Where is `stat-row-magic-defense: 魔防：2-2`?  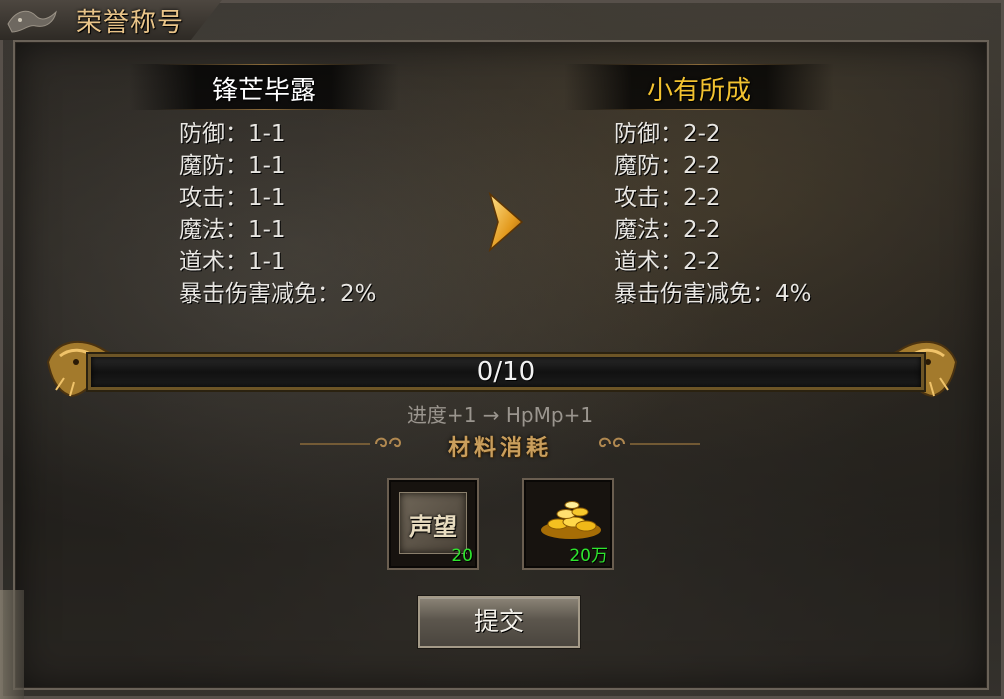
stat-row-magic-defense: 魔防：2-2 is located at coordinates (713, 166).